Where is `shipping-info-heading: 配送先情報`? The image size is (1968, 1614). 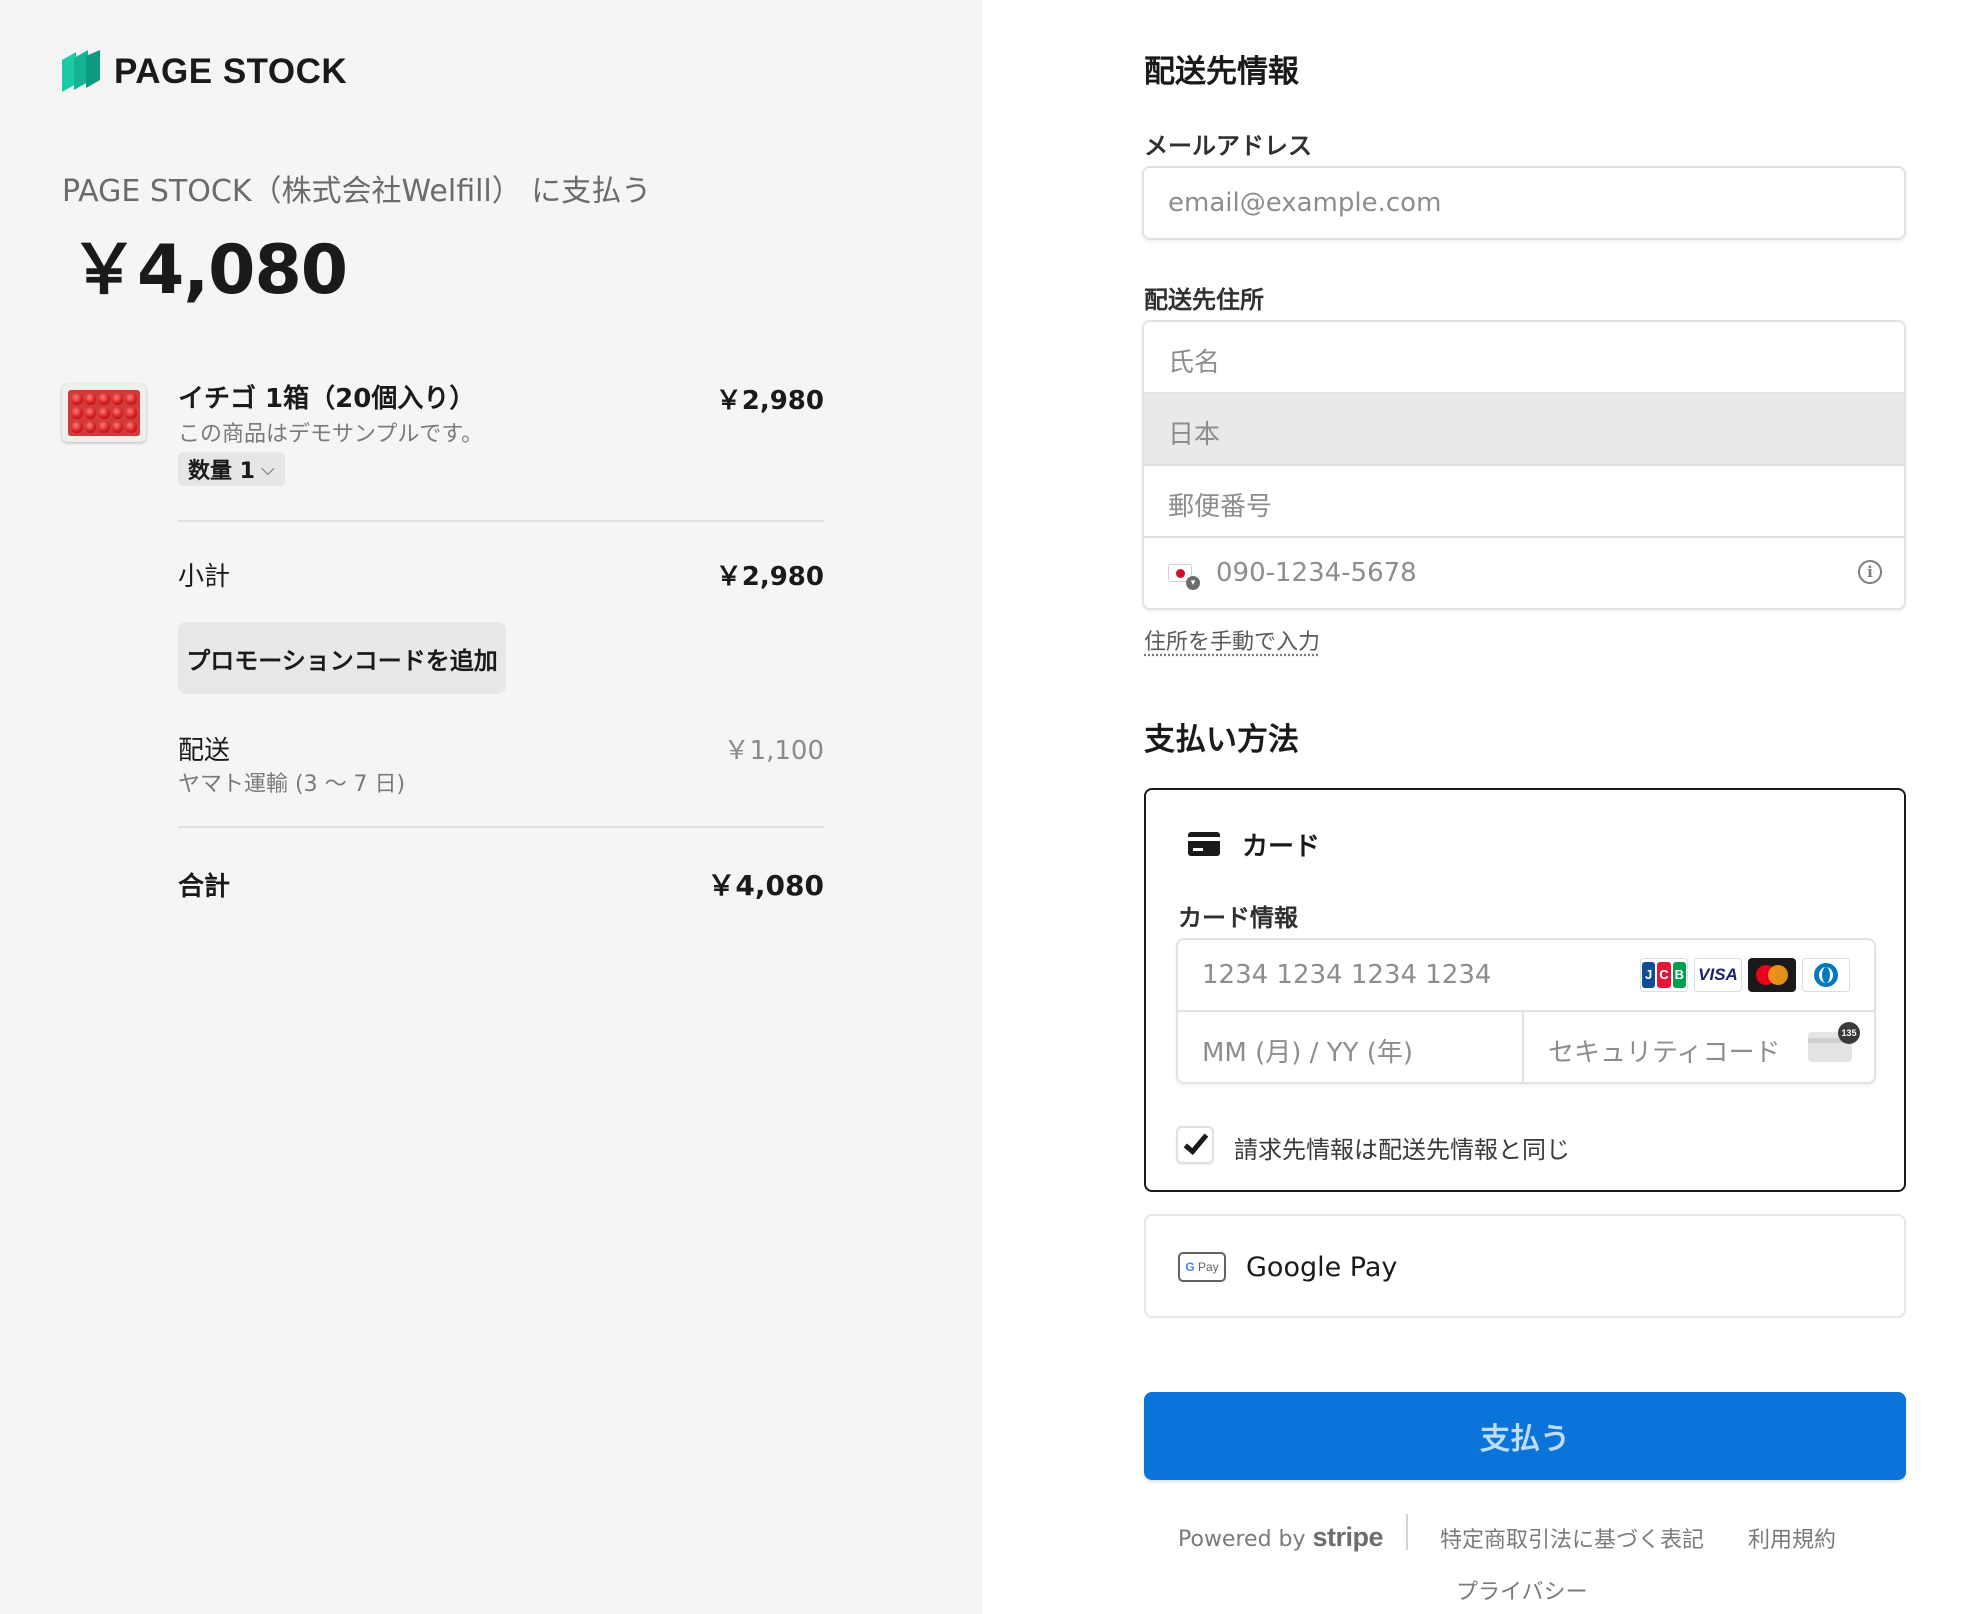
shipping-info-heading: 配送先情報 is located at coordinates (1221, 72).